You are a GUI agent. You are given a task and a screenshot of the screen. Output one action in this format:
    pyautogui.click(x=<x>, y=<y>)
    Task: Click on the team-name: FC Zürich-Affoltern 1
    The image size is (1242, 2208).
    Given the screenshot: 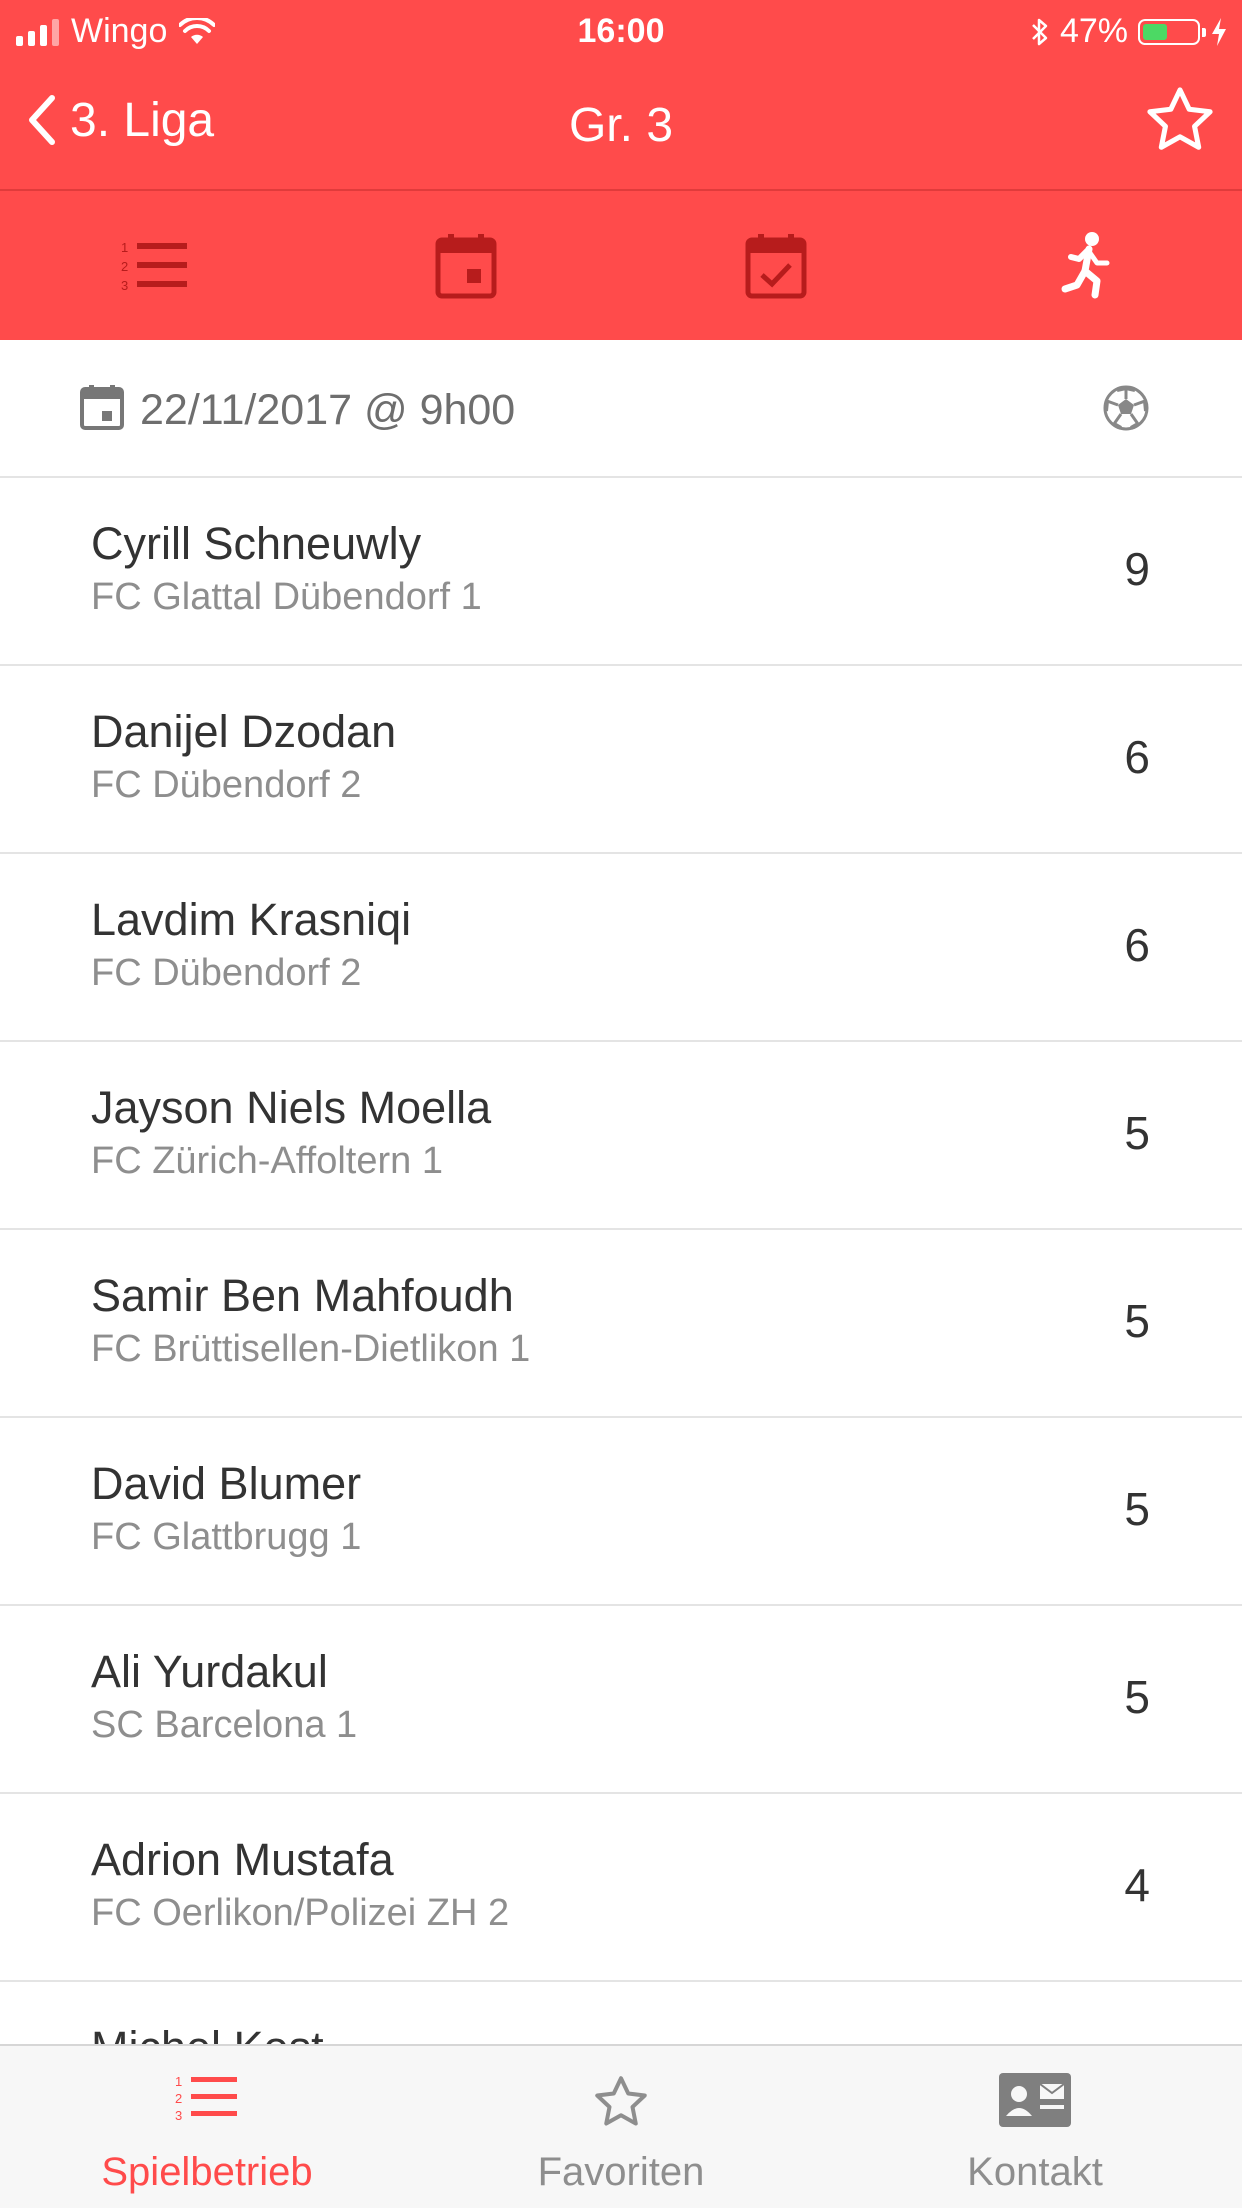 What is the action you would take?
    pyautogui.click(x=267, y=1161)
    